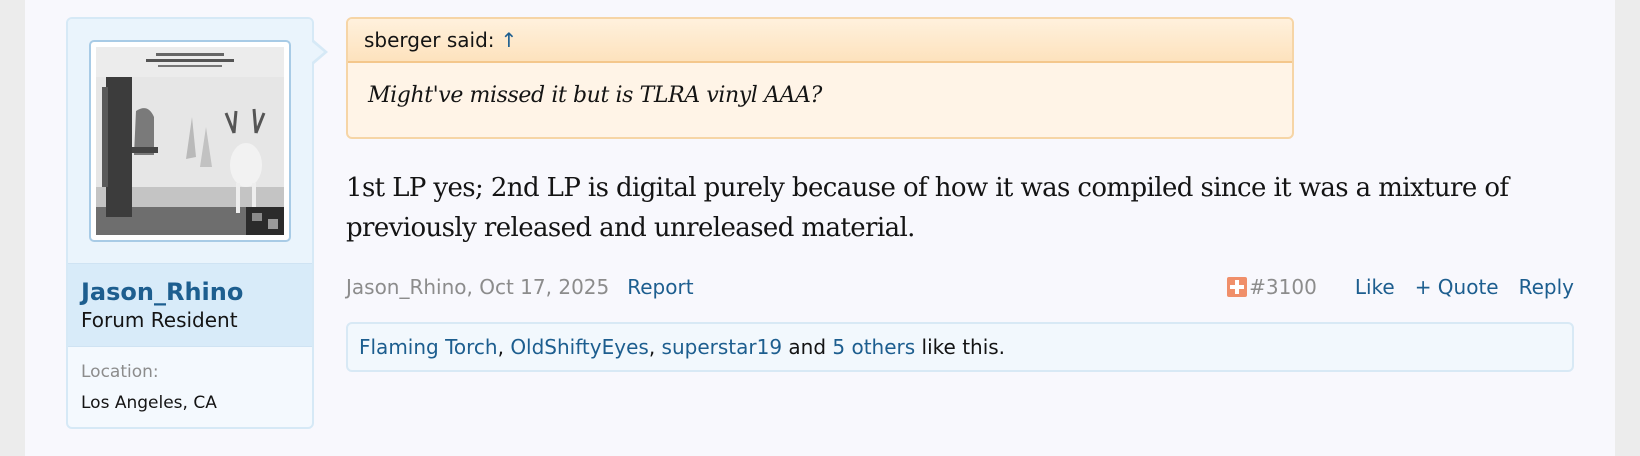 Image resolution: width=1640 pixels, height=456 pixels. What do you see at coordinates (579, 347) in the screenshot?
I see `liker-link: OldShiftyEyes` at bounding box center [579, 347].